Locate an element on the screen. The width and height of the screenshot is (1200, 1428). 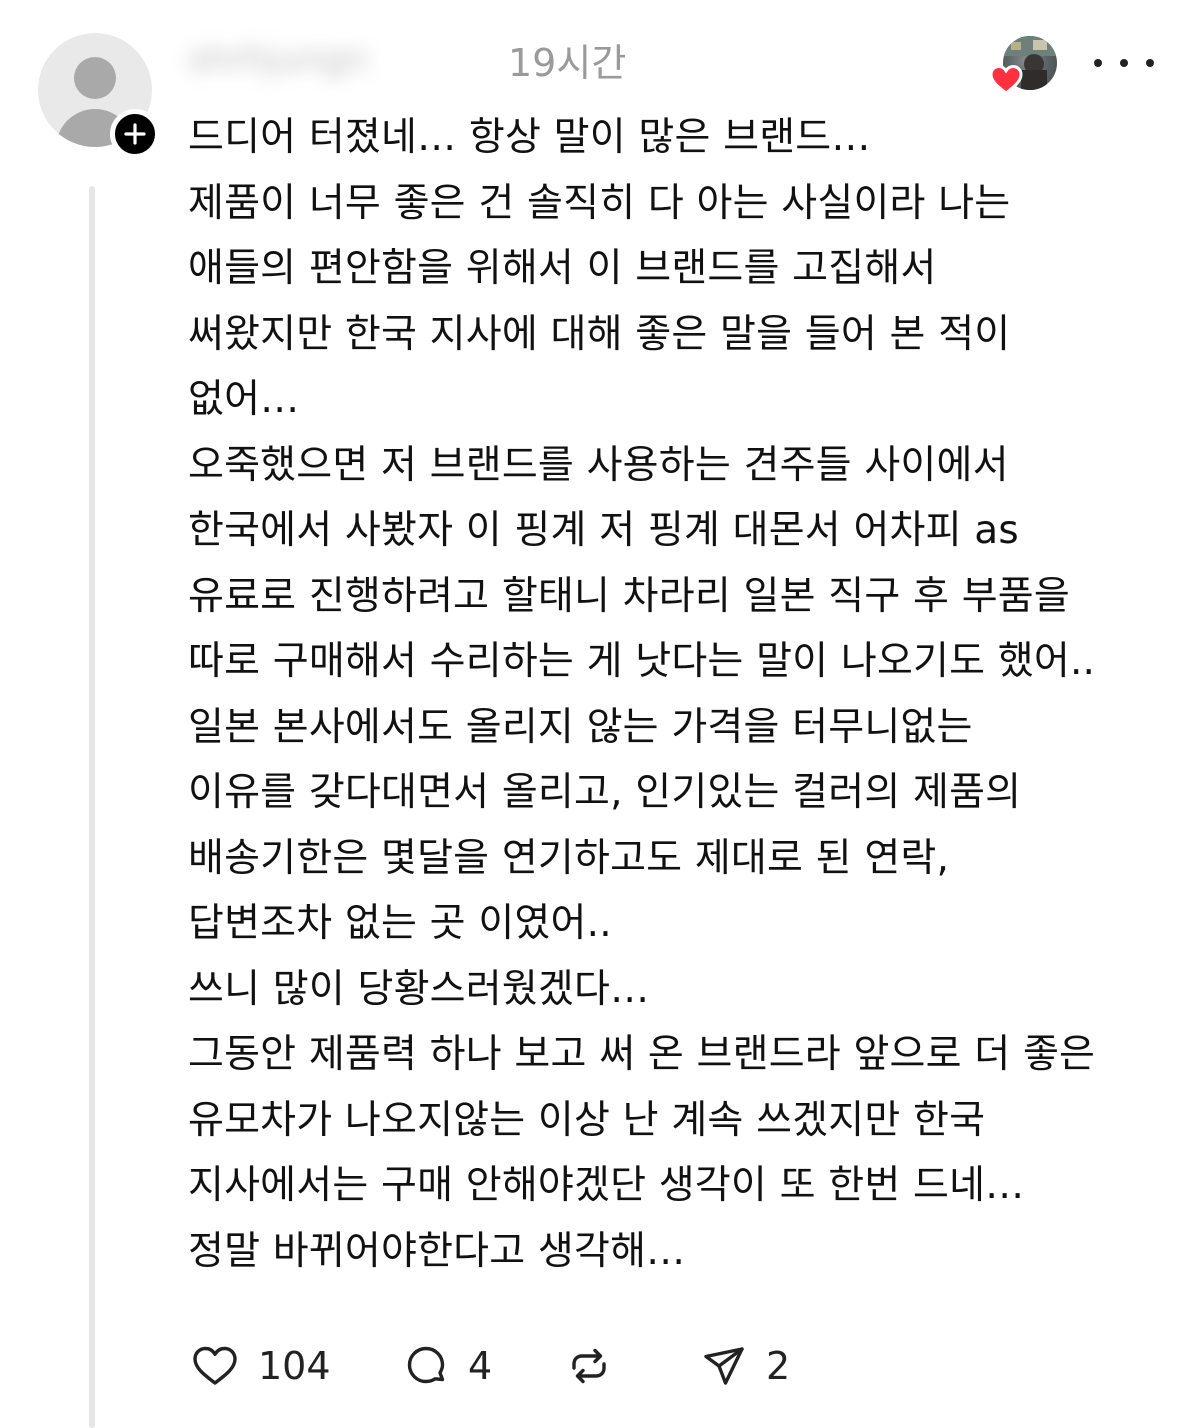
post-text-line: 애들의 편안함을 위해서 이 브랜드를 고집해서 is located at coordinates (562, 268).